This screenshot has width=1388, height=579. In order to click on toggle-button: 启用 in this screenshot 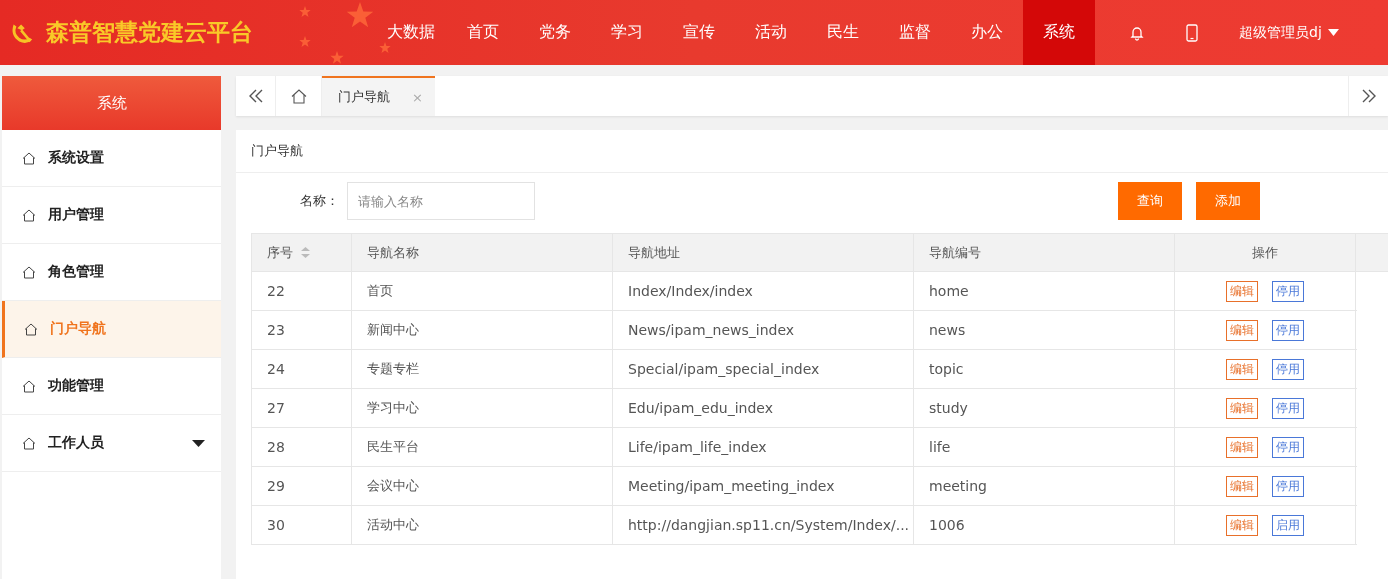, I will do `click(1288, 525)`.